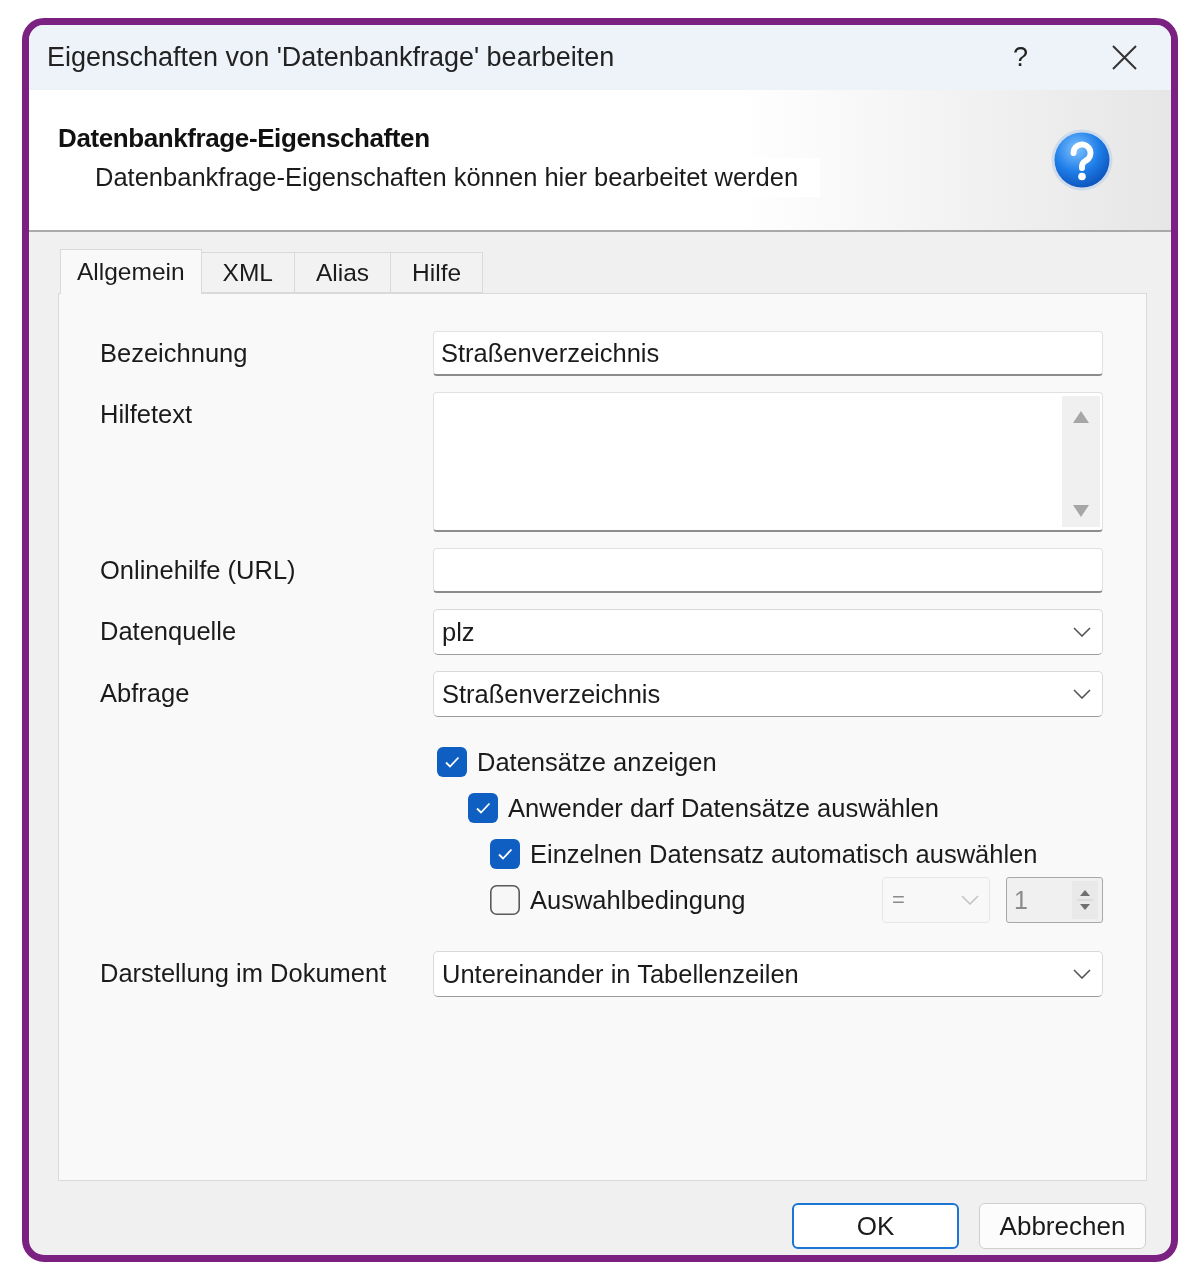  Describe the element at coordinates (768, 570) in the screenshot. I see `text-field` at that location.